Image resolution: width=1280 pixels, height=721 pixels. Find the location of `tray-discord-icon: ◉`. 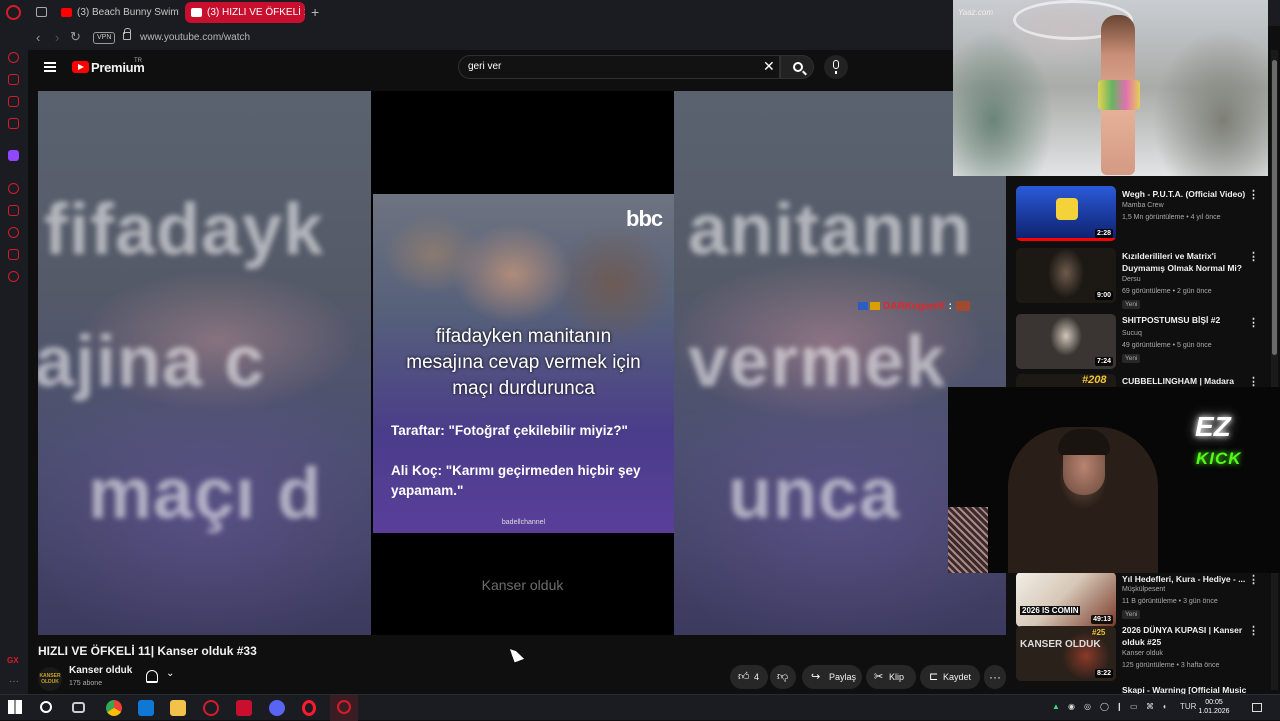

tray-discord-icon: ◉ is located at coordinates (1071, 706).